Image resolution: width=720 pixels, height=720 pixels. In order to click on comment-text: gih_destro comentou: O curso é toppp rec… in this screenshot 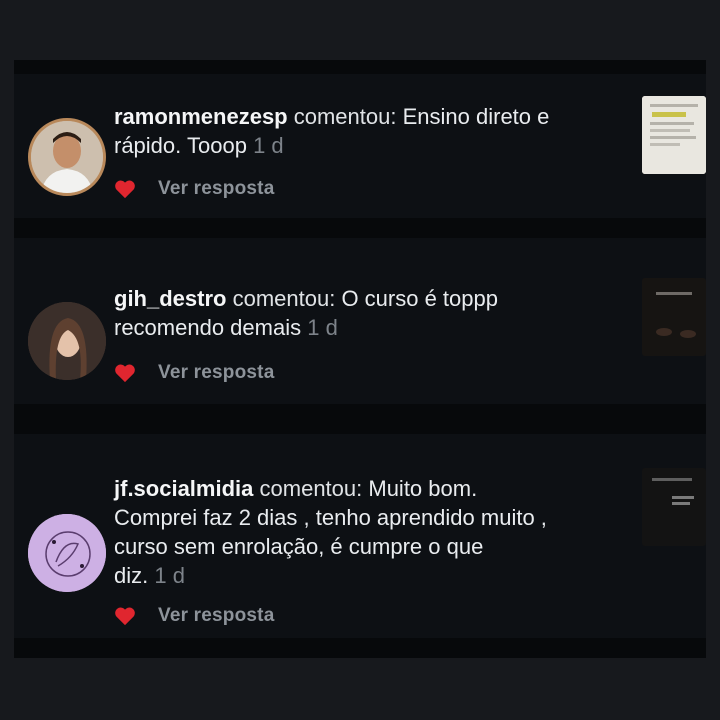, I will do `click(371, 313)`.